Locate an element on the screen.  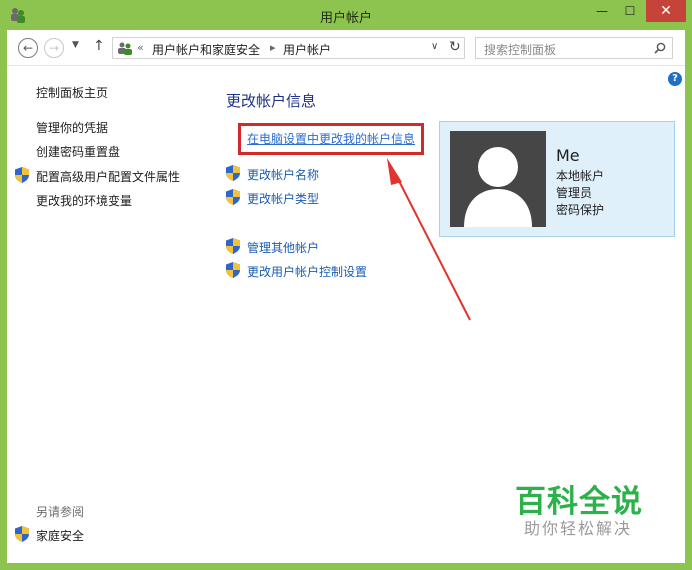
title-bar: 用户帐户 — ☐ ✕ is located at coordinates (346, 15).